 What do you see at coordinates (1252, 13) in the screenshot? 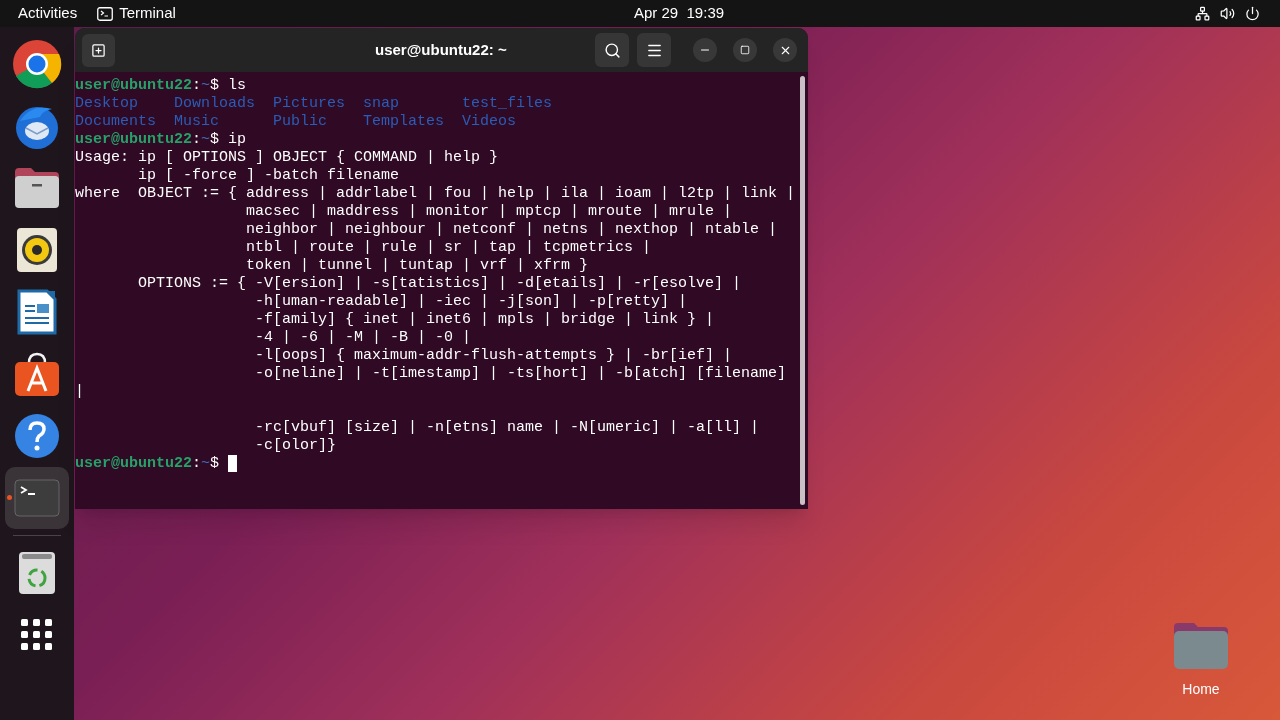
I see `power-icon` at bounding box center [1252, 13].